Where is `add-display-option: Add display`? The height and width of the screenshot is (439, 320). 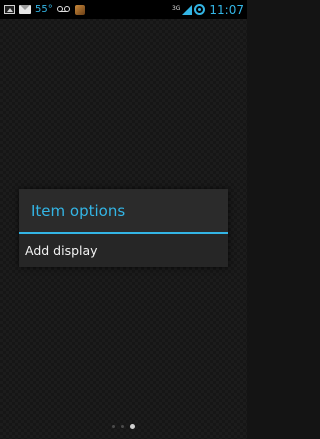
add-display-option: Add display is located at coordinates (123, 250).